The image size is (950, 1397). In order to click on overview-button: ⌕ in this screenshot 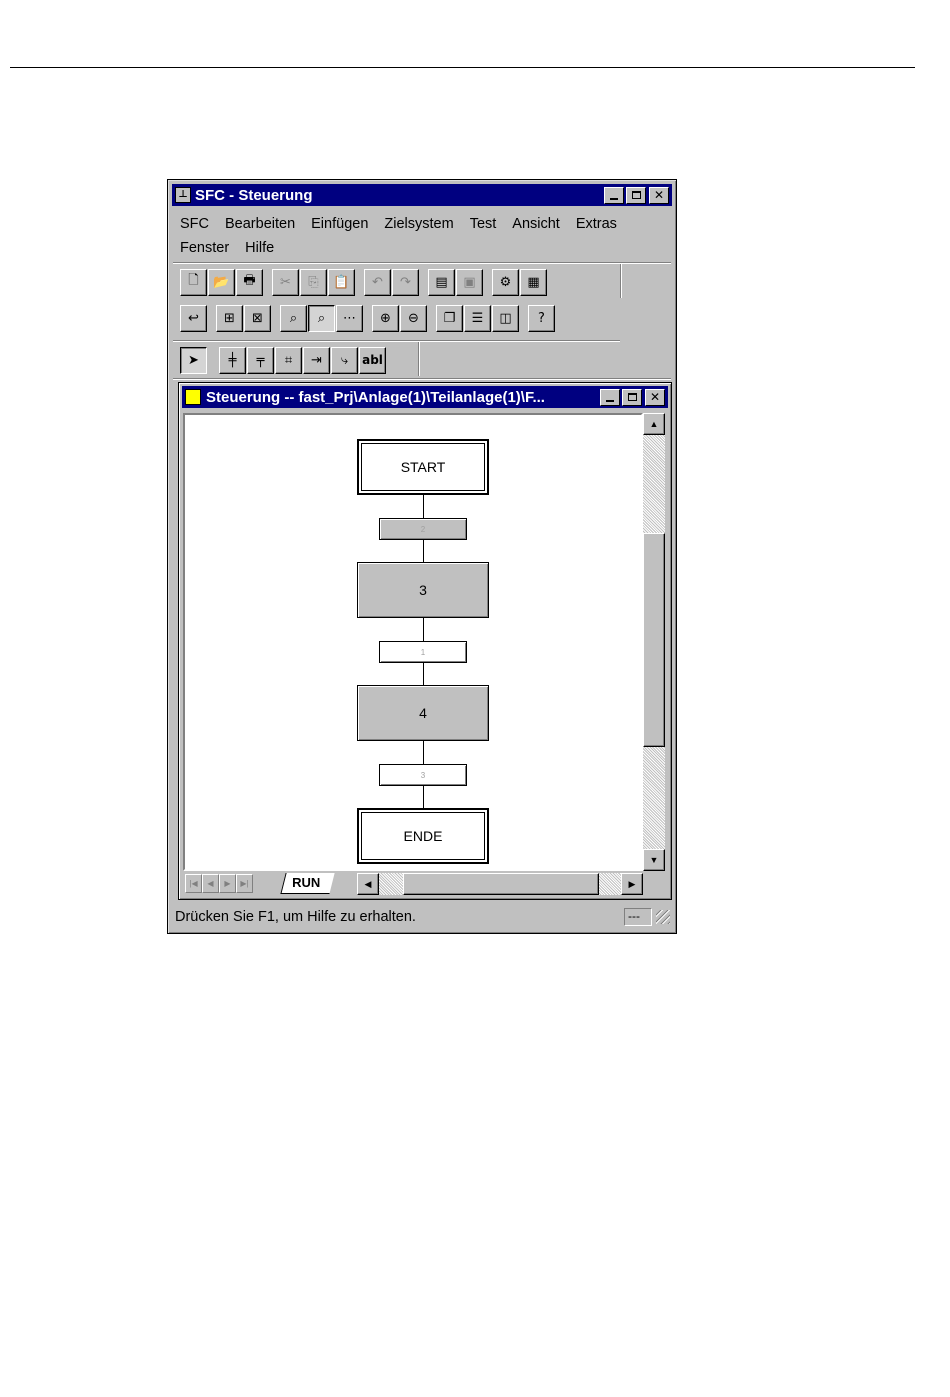, I will do `click(293, 318)`.